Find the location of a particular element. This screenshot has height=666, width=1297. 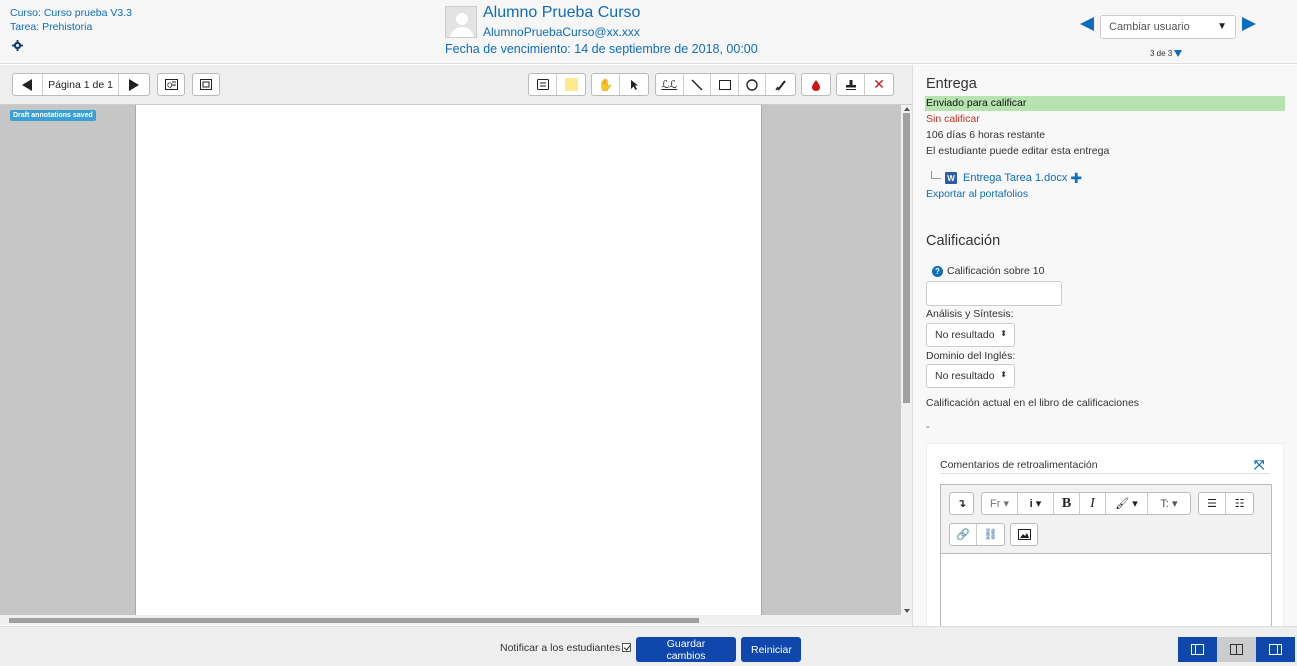

grade-label-text: Calificación sobre 10 is located at coordinates (996, 271).